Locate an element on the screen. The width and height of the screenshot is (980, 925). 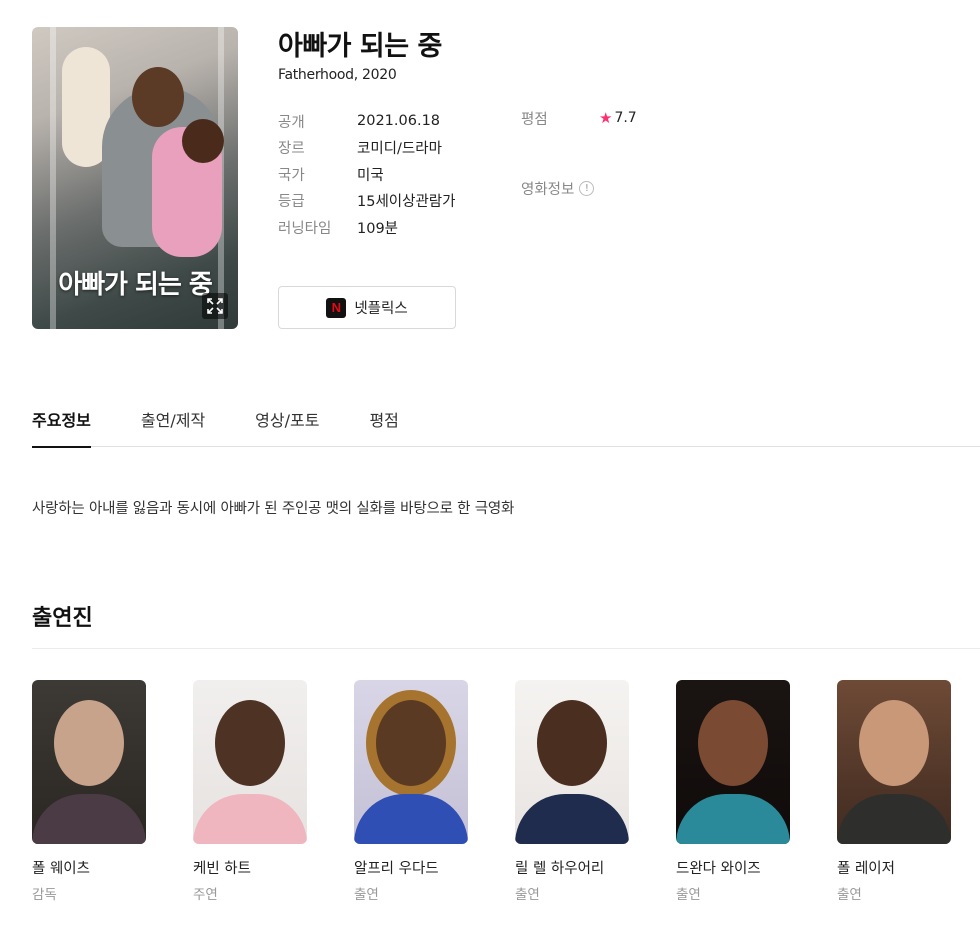
tab-video-photo: 영상/포토 is located at coordinates (287, 425).